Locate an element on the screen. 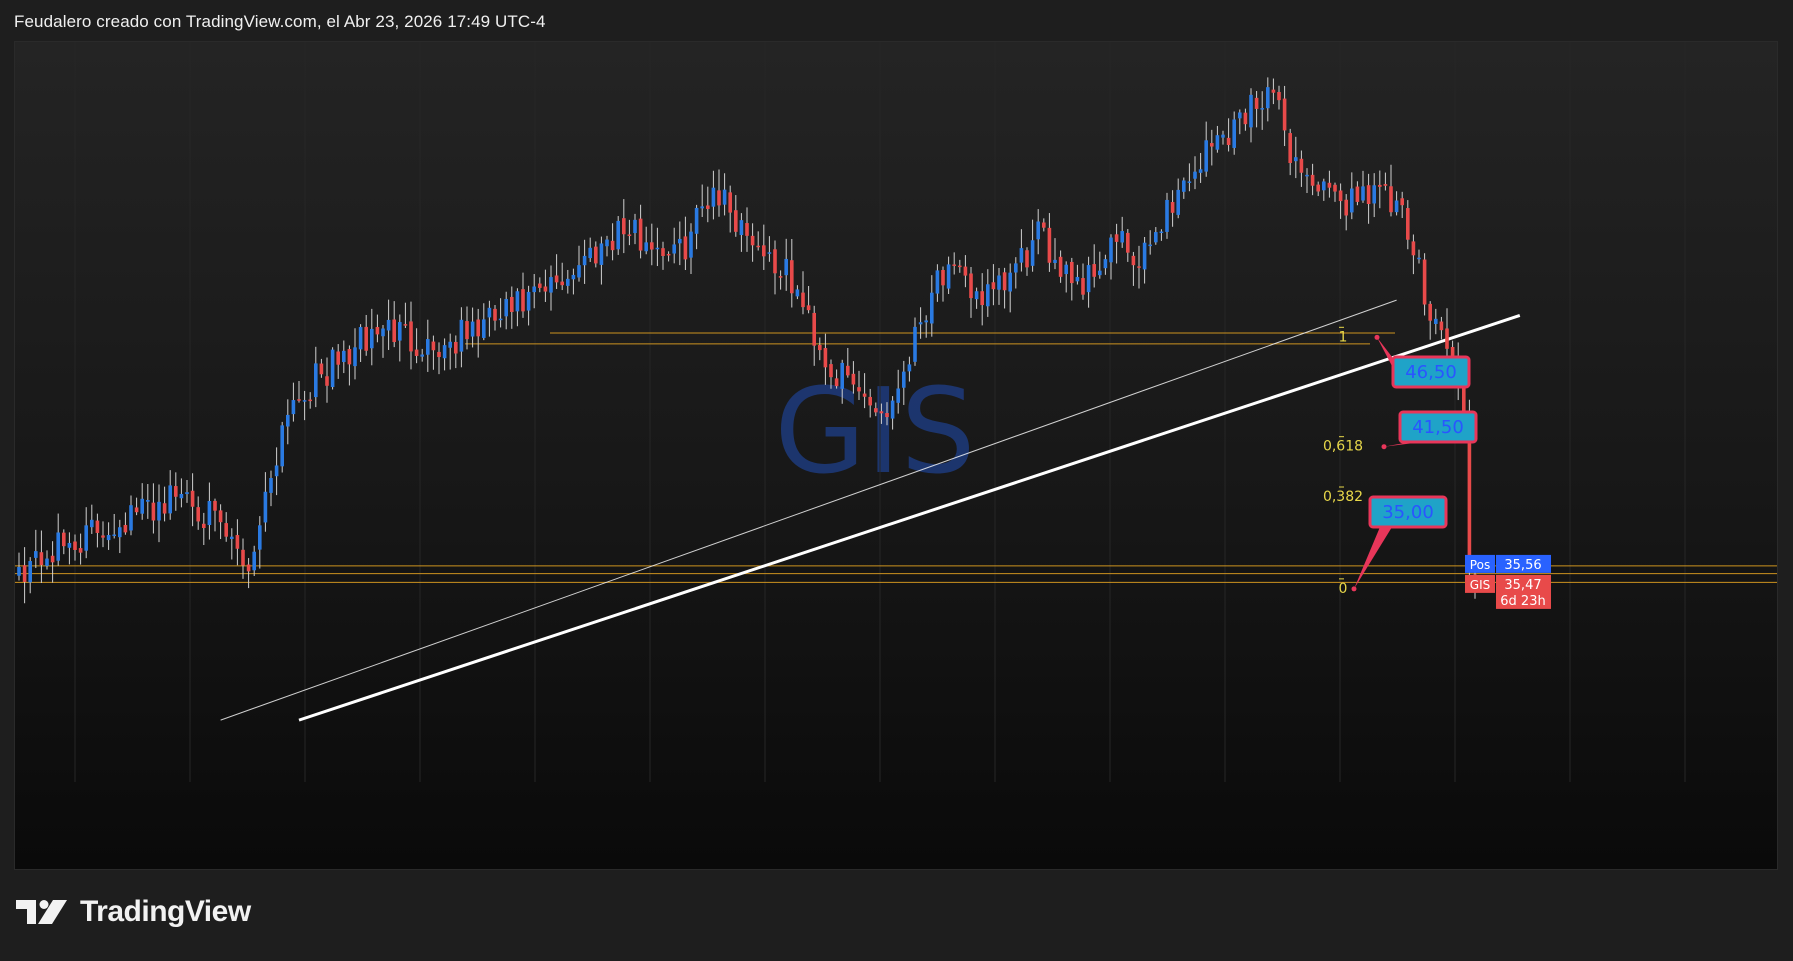 The image size is (1793, 961). tradingview-logo-icon is located at coordinates (41, 912).